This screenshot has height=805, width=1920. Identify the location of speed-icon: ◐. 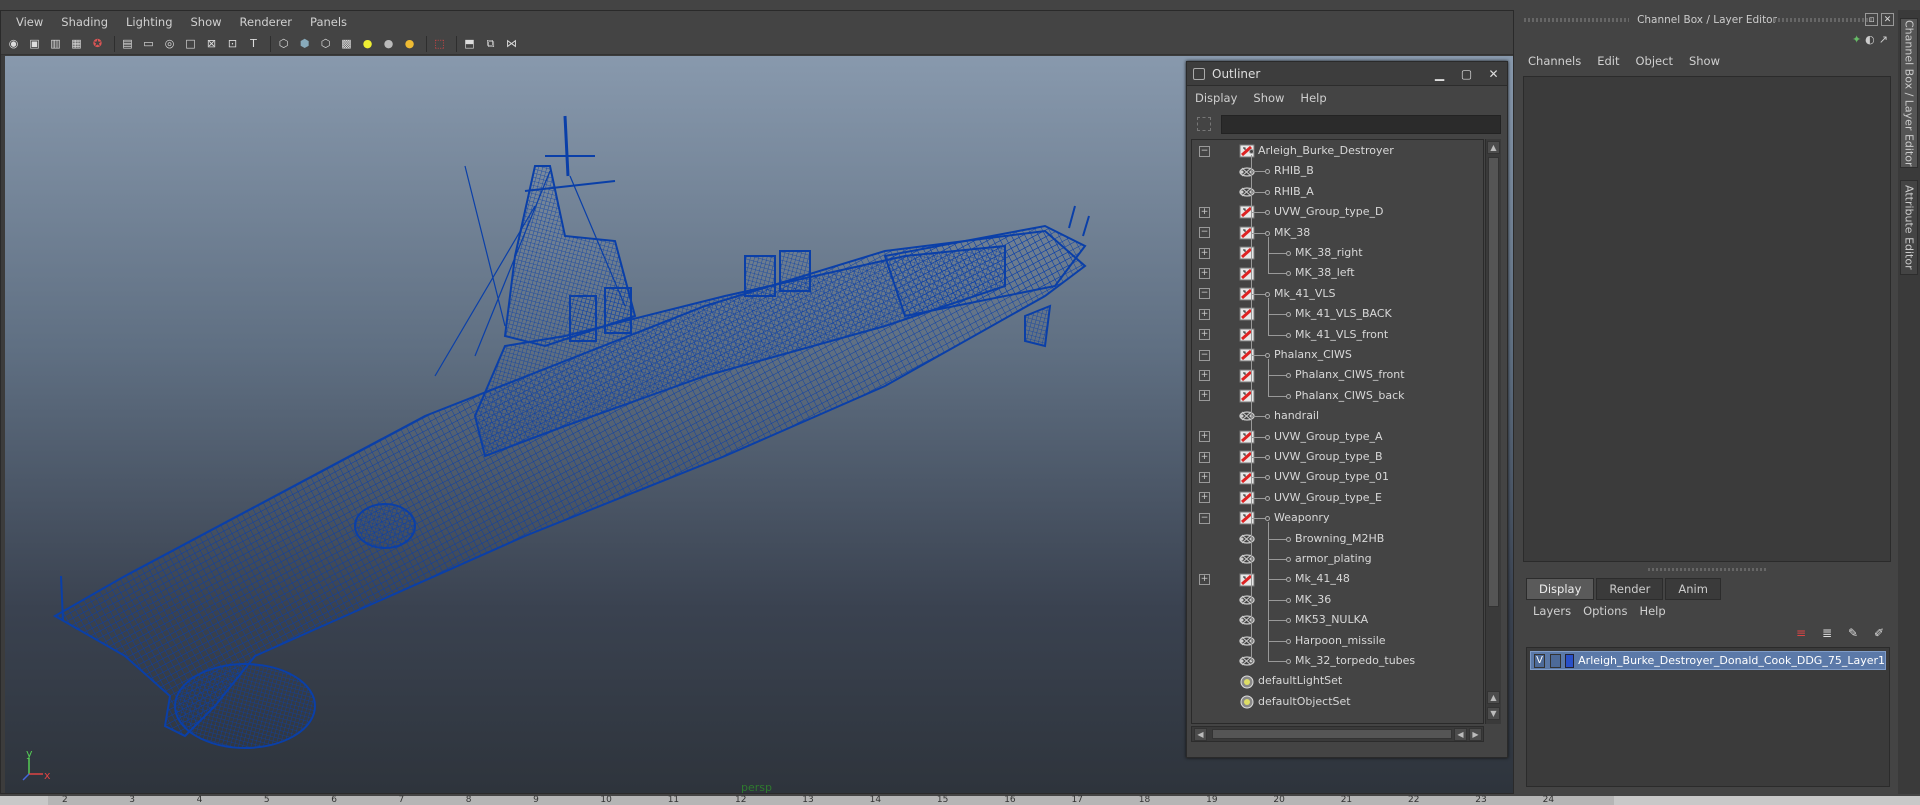
(1870, 39).